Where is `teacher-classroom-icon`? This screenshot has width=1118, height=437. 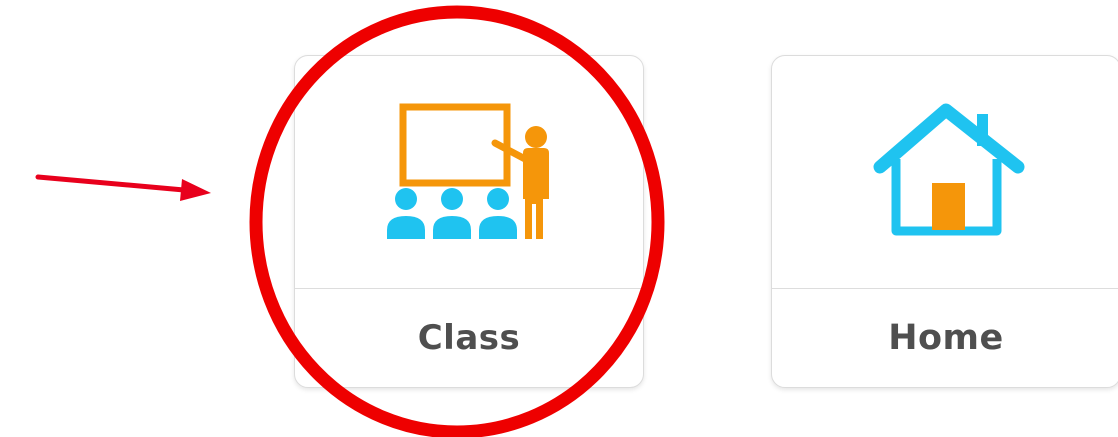 teacher-classroom-icon is located at coordinates (468, 171).